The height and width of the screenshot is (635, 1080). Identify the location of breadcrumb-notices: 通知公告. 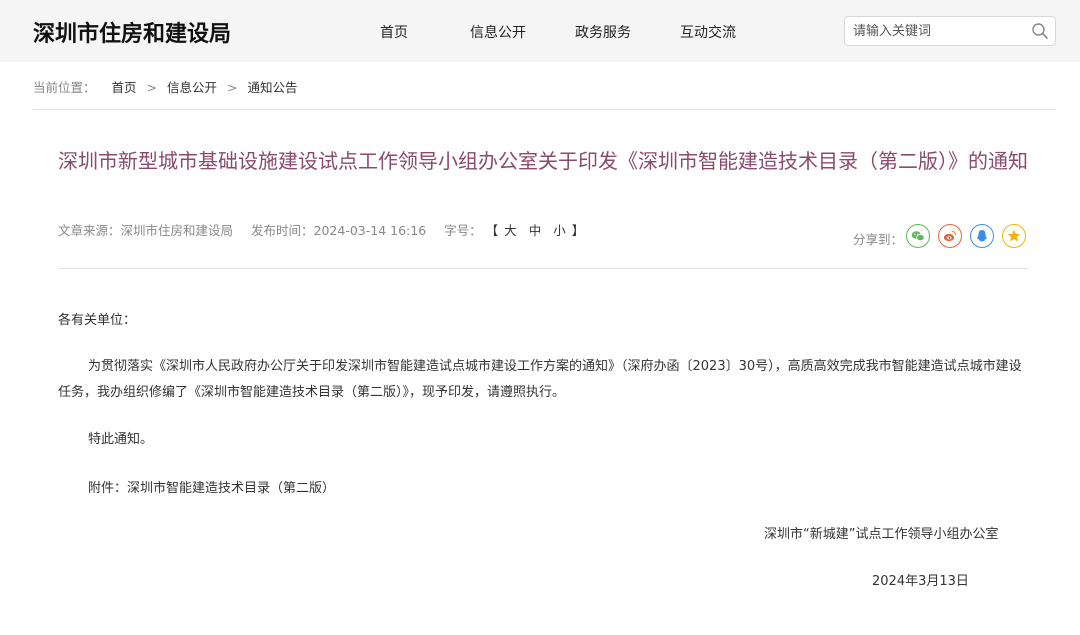
(272, 87).